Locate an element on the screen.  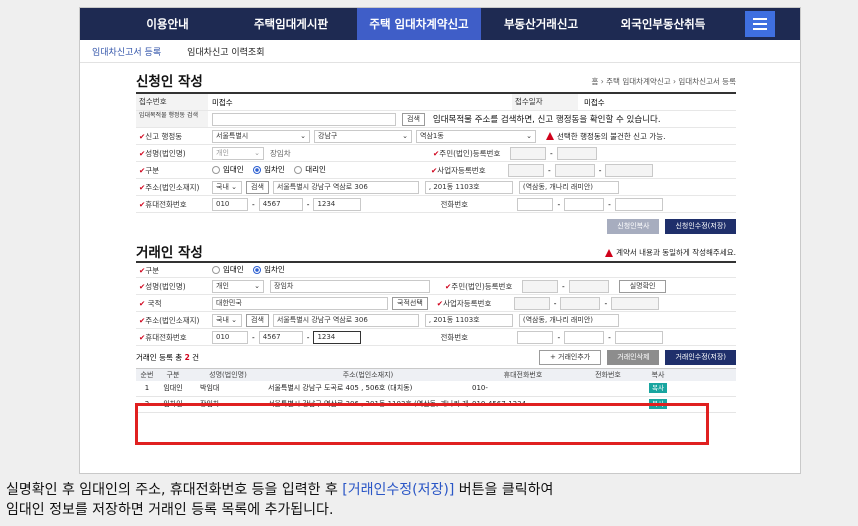
nav-item-realestate-report: 부동산거래신고 is located at coordinates (541, 24).